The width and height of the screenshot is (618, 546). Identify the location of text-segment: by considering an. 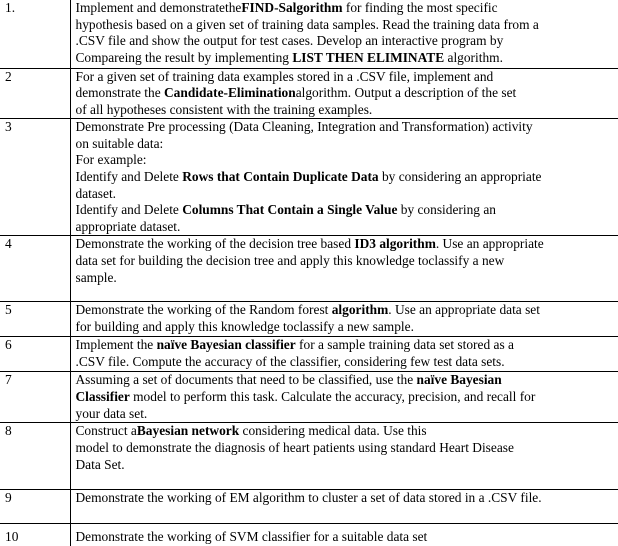
(446, 210).